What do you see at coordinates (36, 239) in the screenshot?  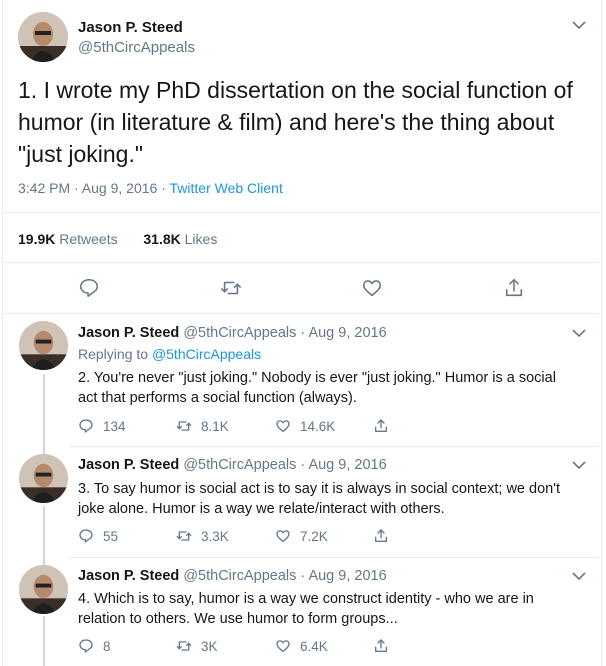 I see `retweet-count: 19.9K` at bounding box center [36, 239].